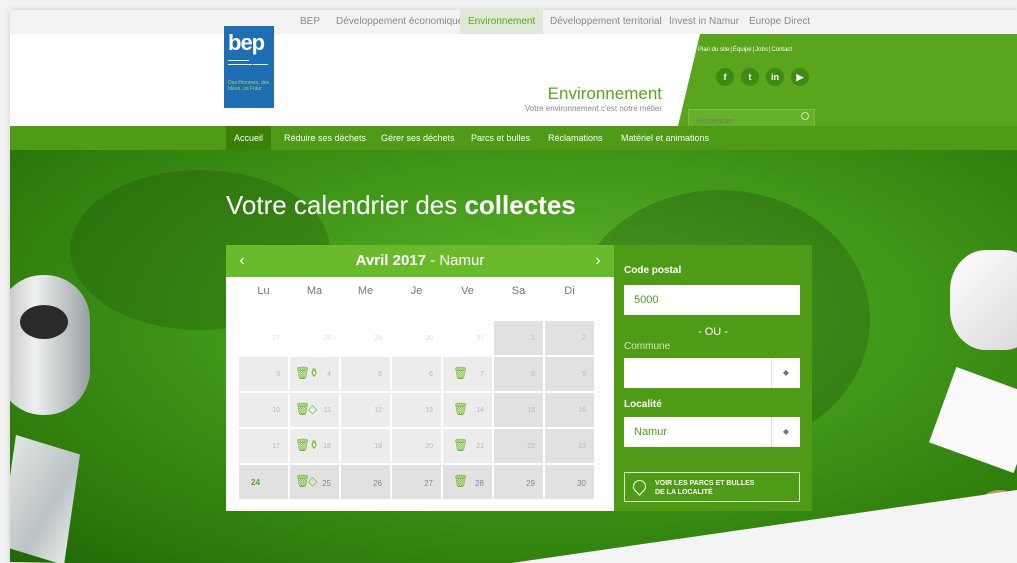 The width and height of the screenshot is (1017, 563). Describe the element at coordinates (781, 50) in the screenshot. I see `util-link-contact: Contact` at that location.